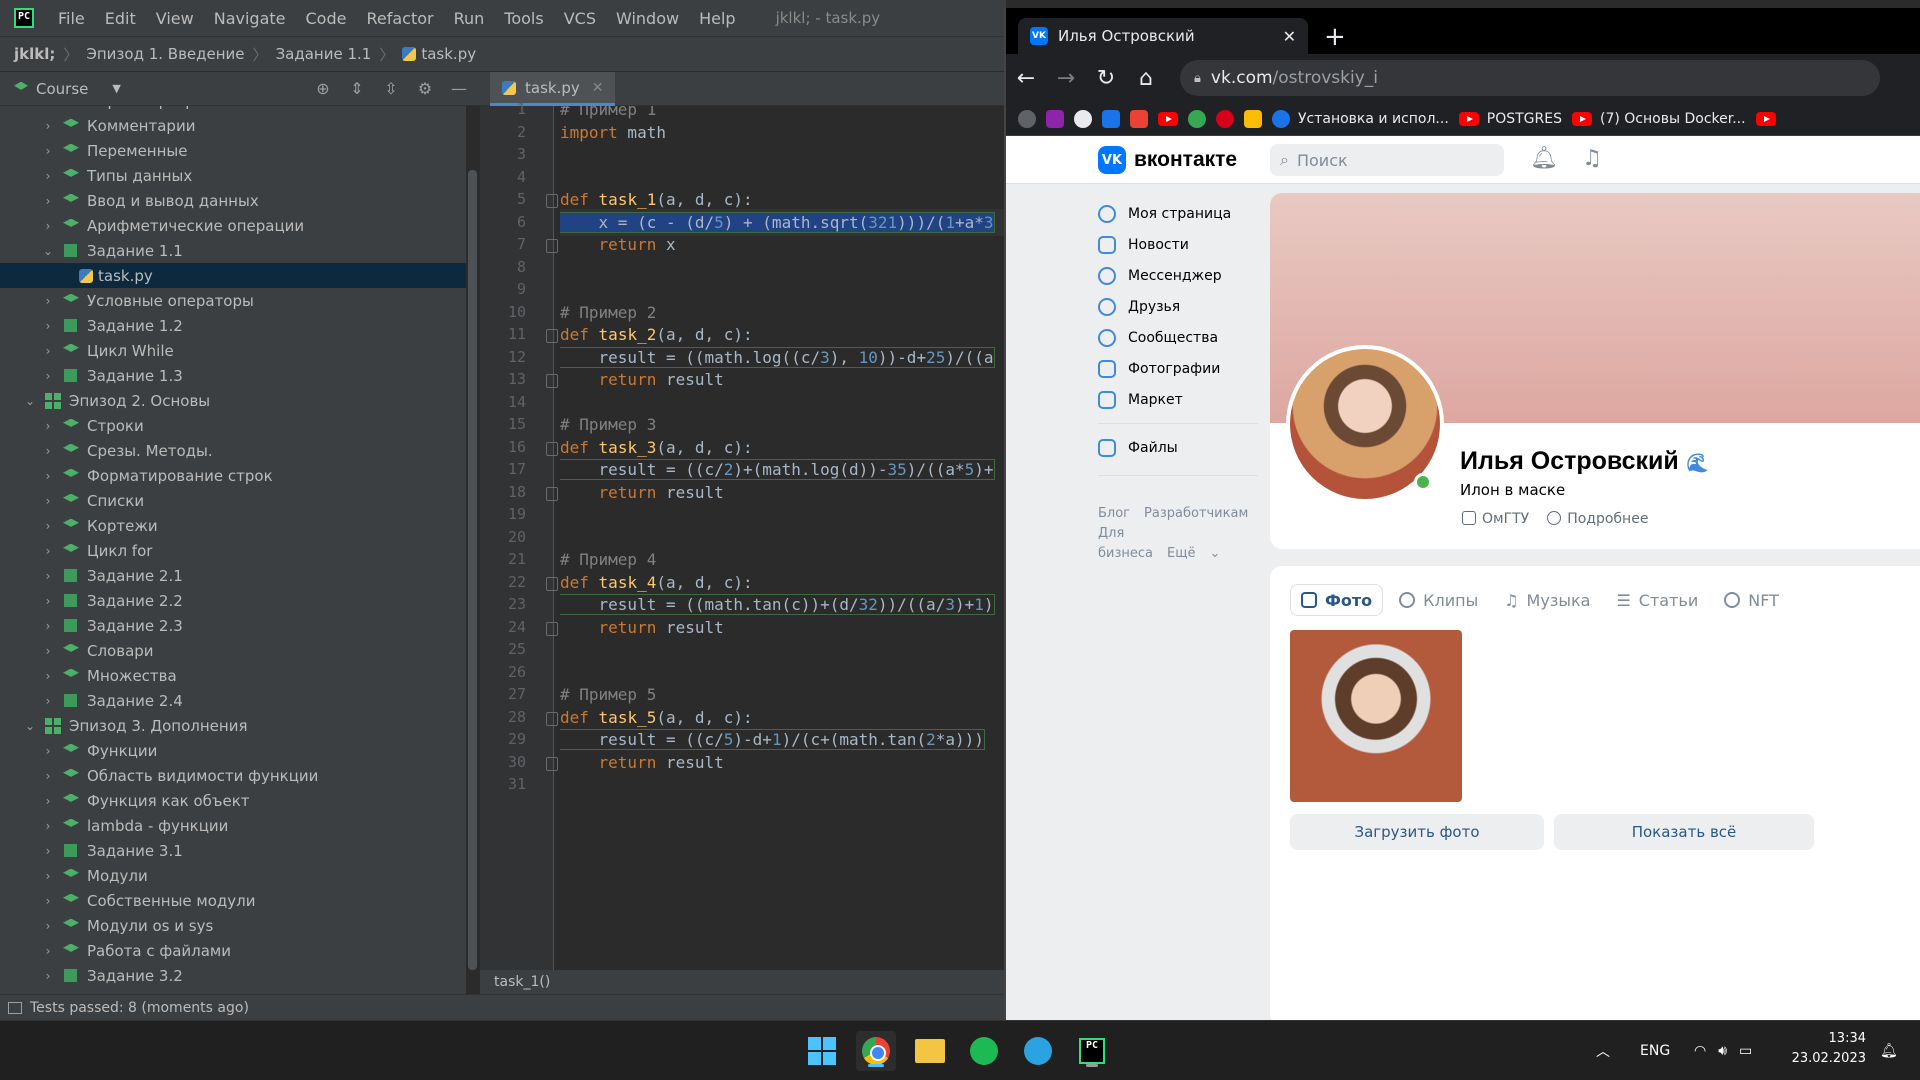 The image size is (1920, 1080). Describe the element at coordinates (165, 54) in the screenshot. I see `breadcrumb-episode: Эпизод 1. Введение` at that location.